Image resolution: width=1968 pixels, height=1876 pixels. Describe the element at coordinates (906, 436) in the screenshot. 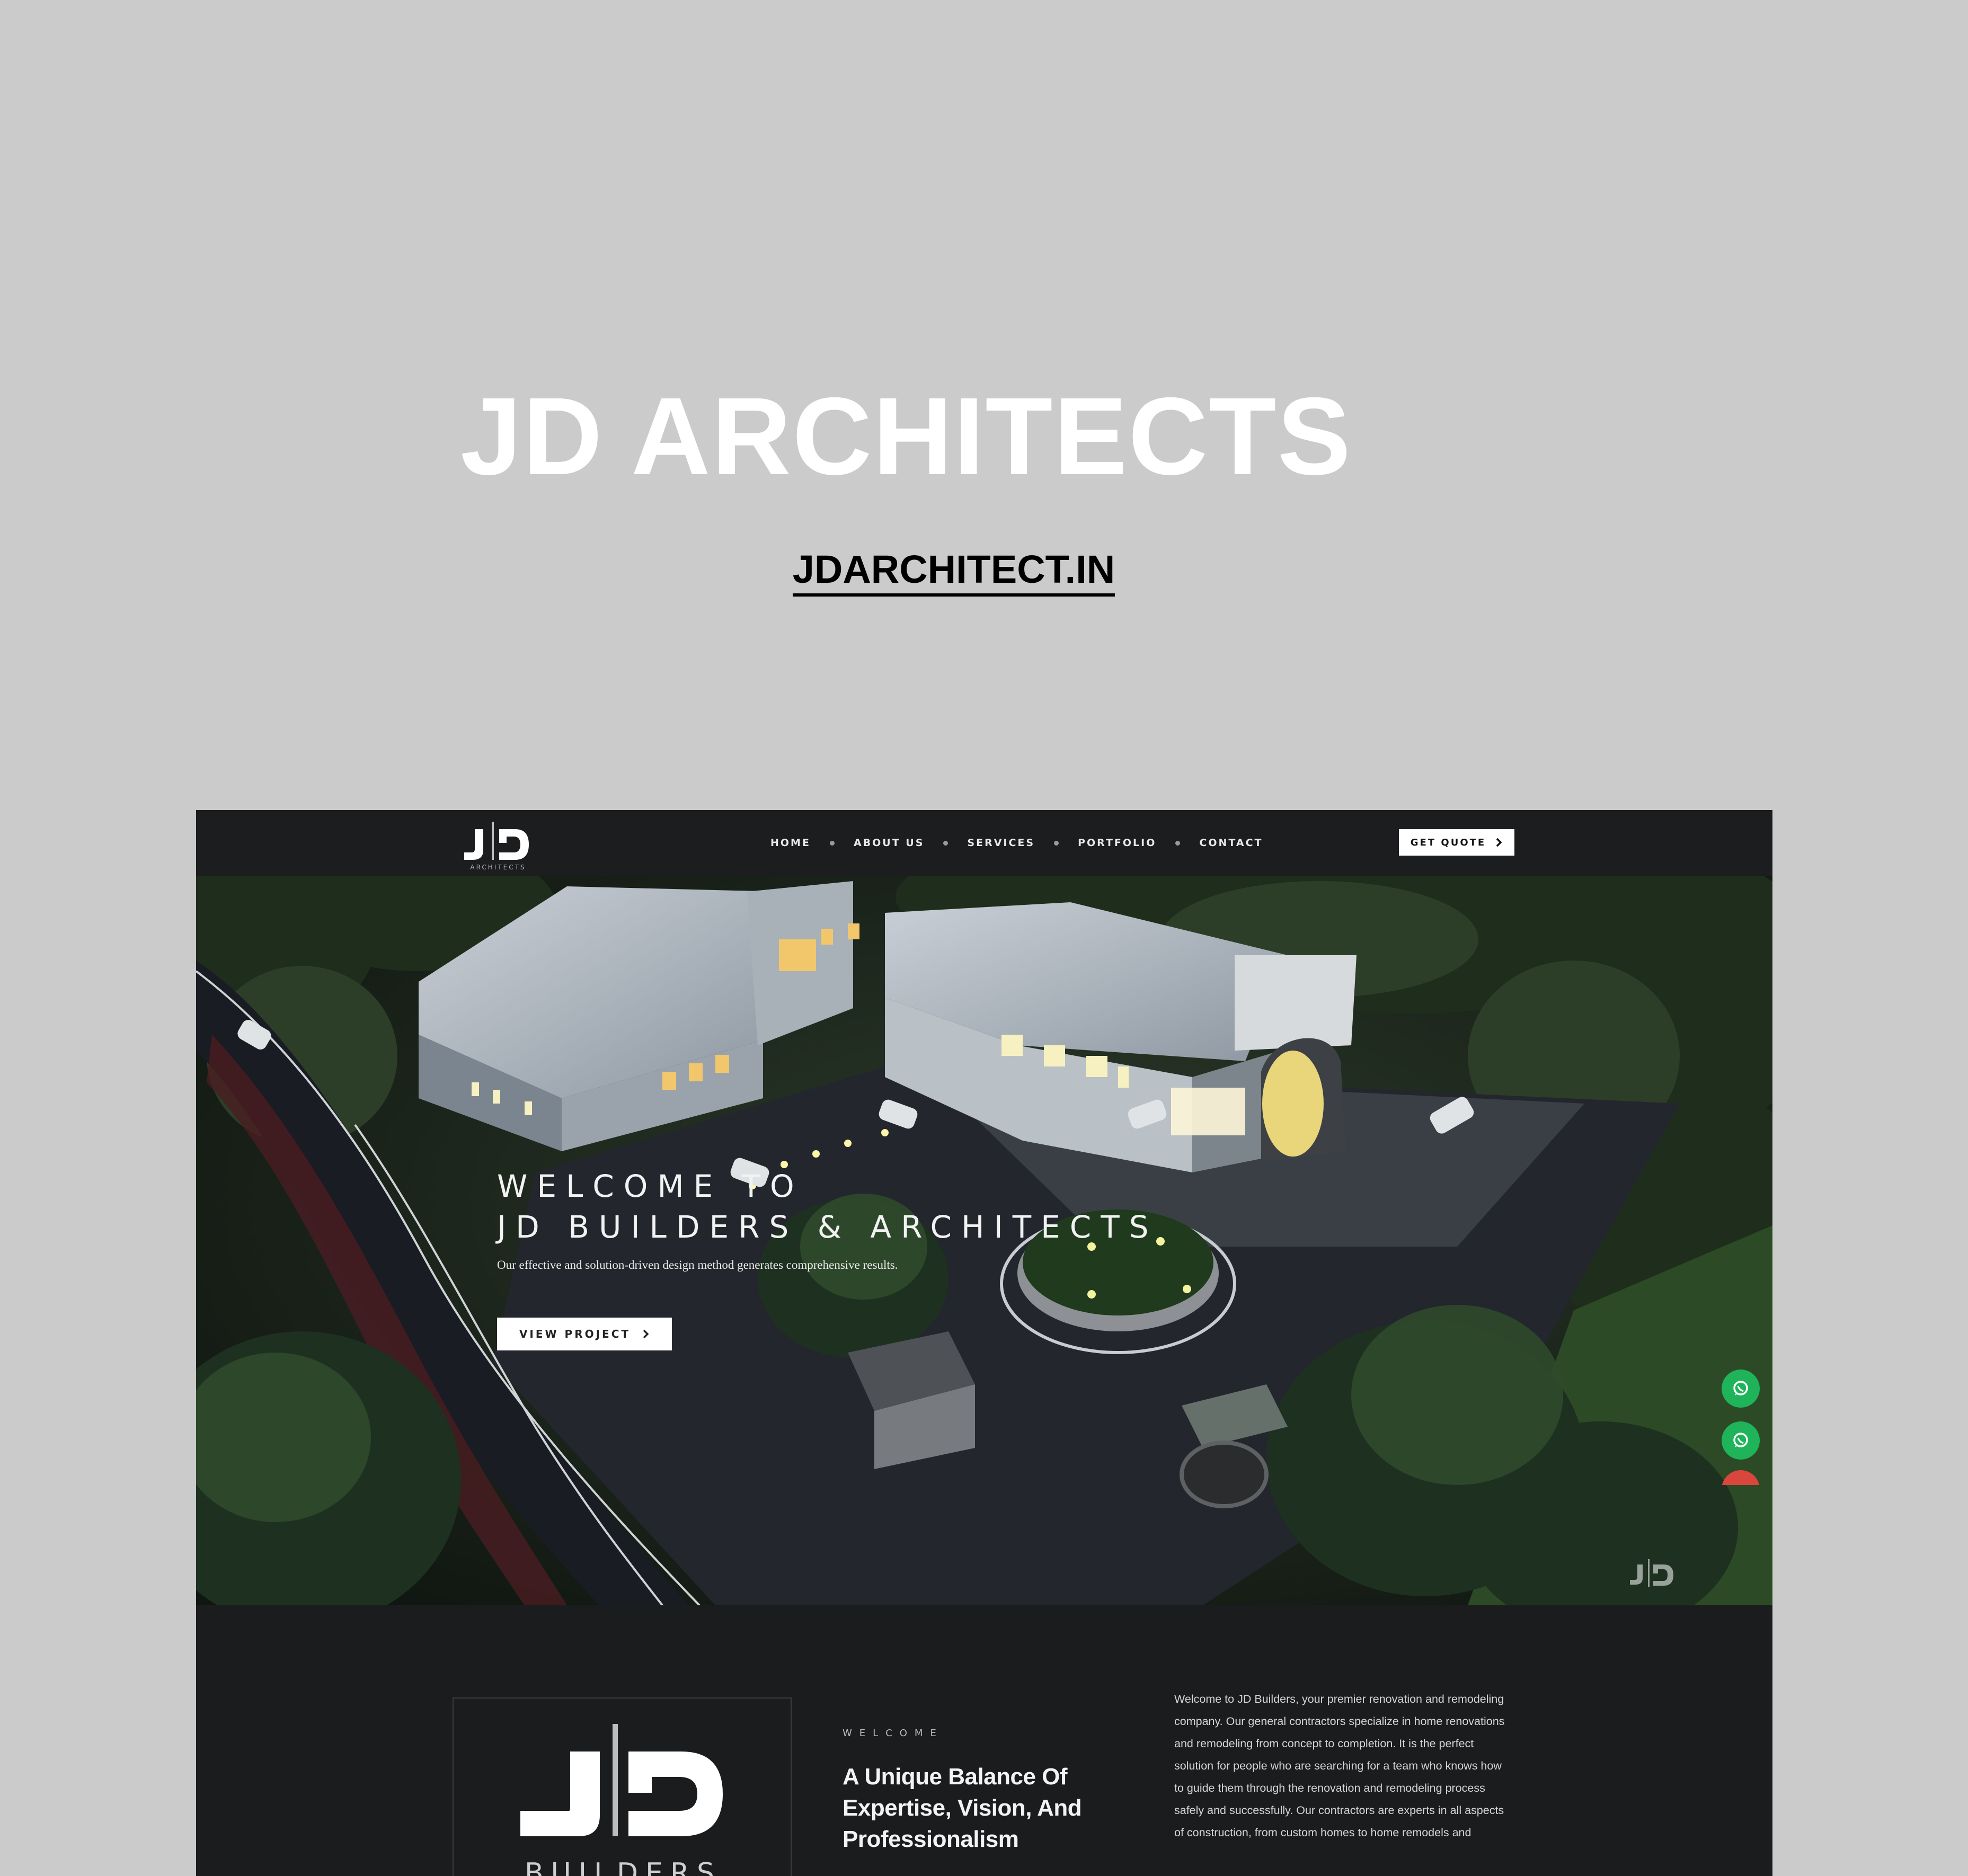

I see `page-title: JD ARCHITECTS` at that location.